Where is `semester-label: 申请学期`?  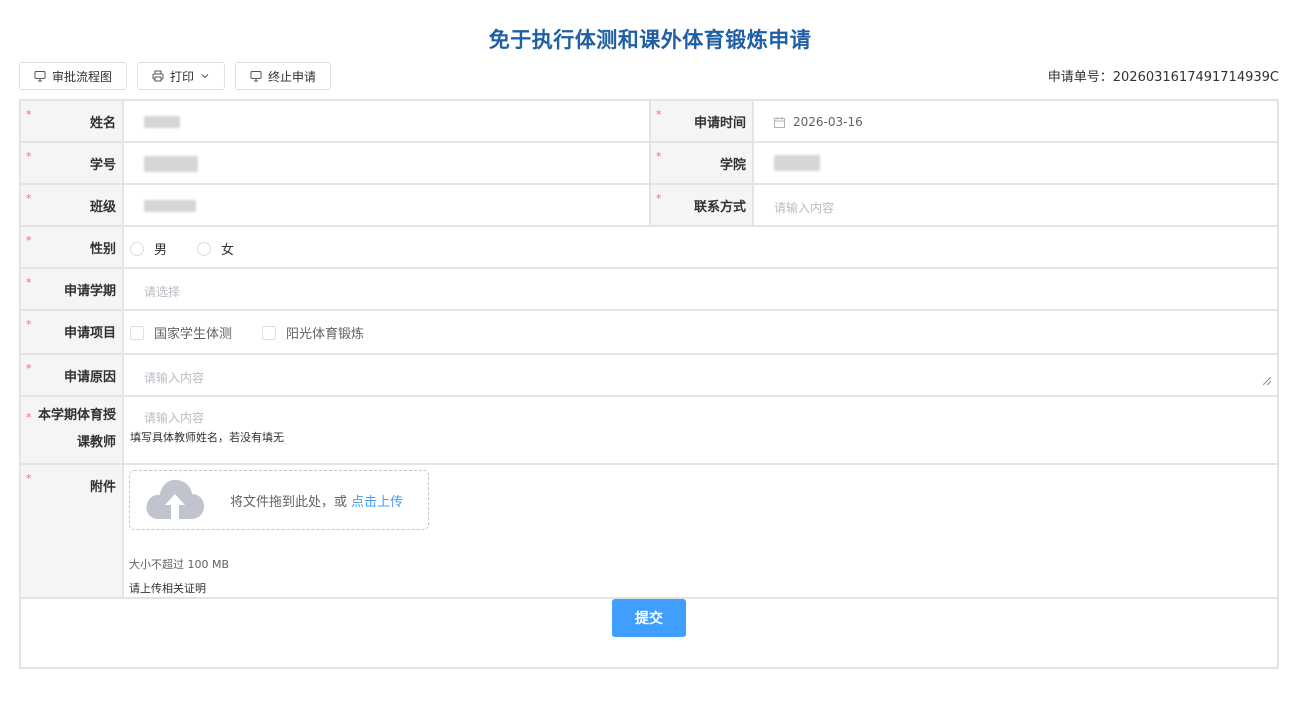 semester-label: 申请学期 is located at coordinates (89, 291).